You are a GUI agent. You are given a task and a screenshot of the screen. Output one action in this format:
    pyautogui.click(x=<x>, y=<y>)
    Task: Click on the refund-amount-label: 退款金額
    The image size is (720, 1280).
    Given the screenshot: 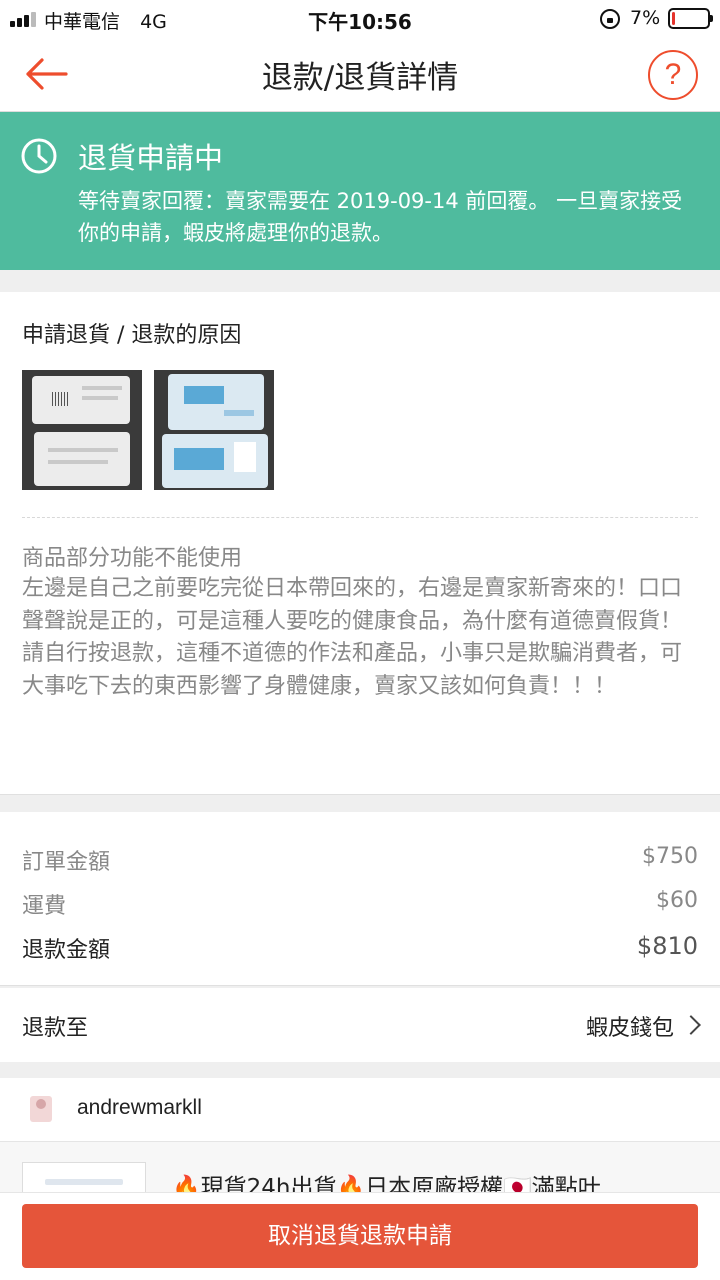 What is the action you would take?
    pyautogui.click(x=66, y=950)
    